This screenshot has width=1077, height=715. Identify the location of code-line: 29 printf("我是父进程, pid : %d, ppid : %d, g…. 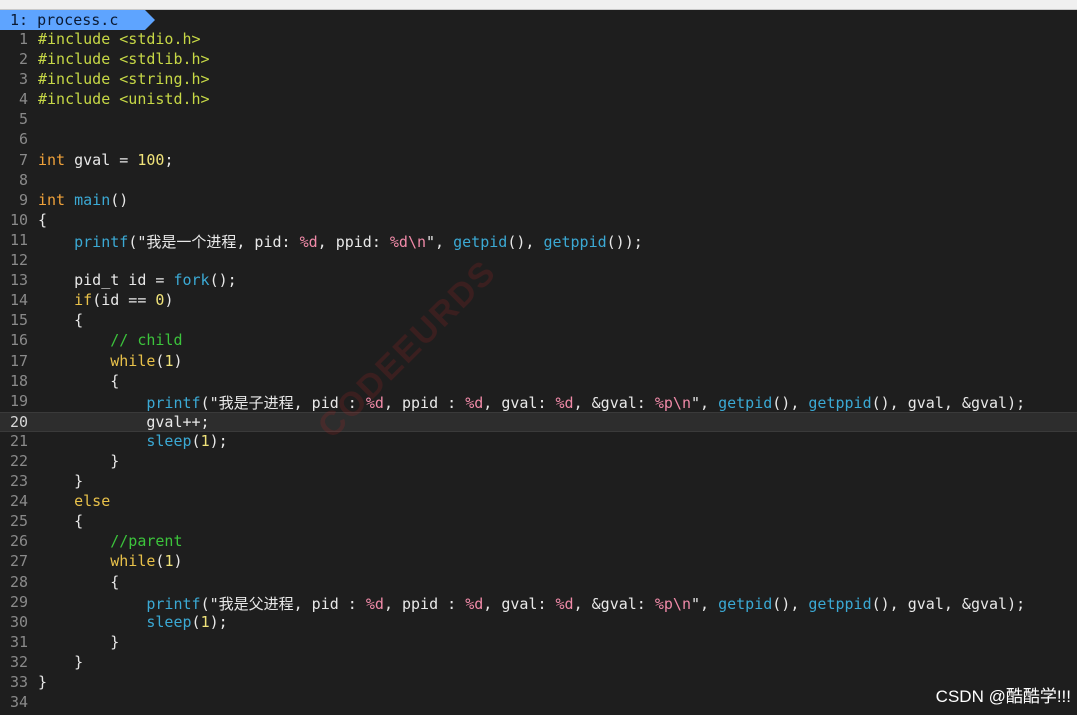
(538, 603).